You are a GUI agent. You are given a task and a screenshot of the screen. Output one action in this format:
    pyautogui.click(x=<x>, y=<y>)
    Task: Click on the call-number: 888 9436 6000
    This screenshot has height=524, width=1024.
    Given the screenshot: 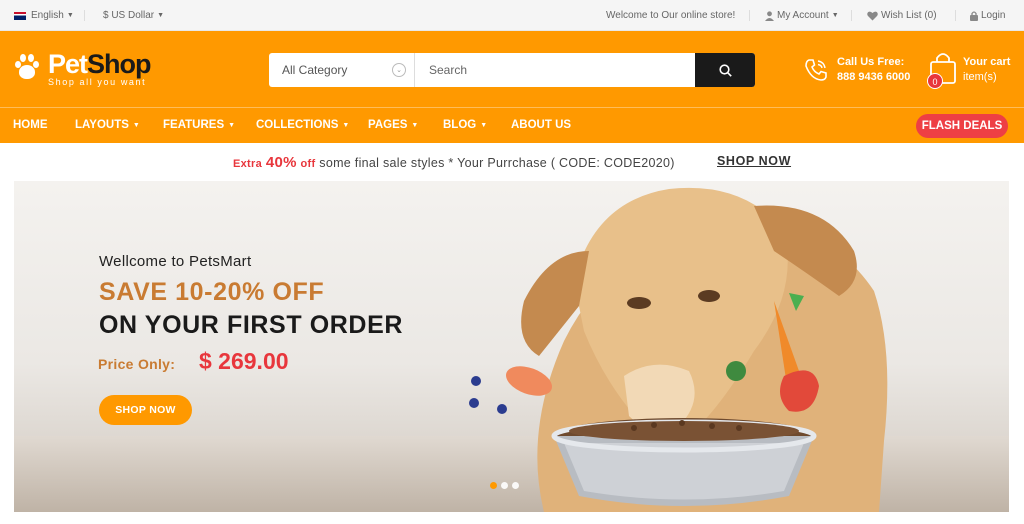 What is the action you would take?
    pyautogui.click(x=874, y=77)
    